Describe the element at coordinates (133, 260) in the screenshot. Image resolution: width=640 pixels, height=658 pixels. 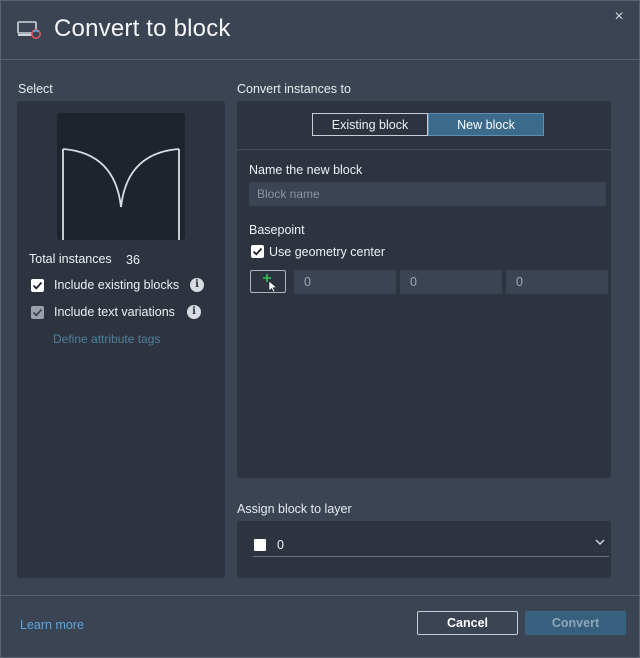
I see `total-instances-count: 36` at that location.